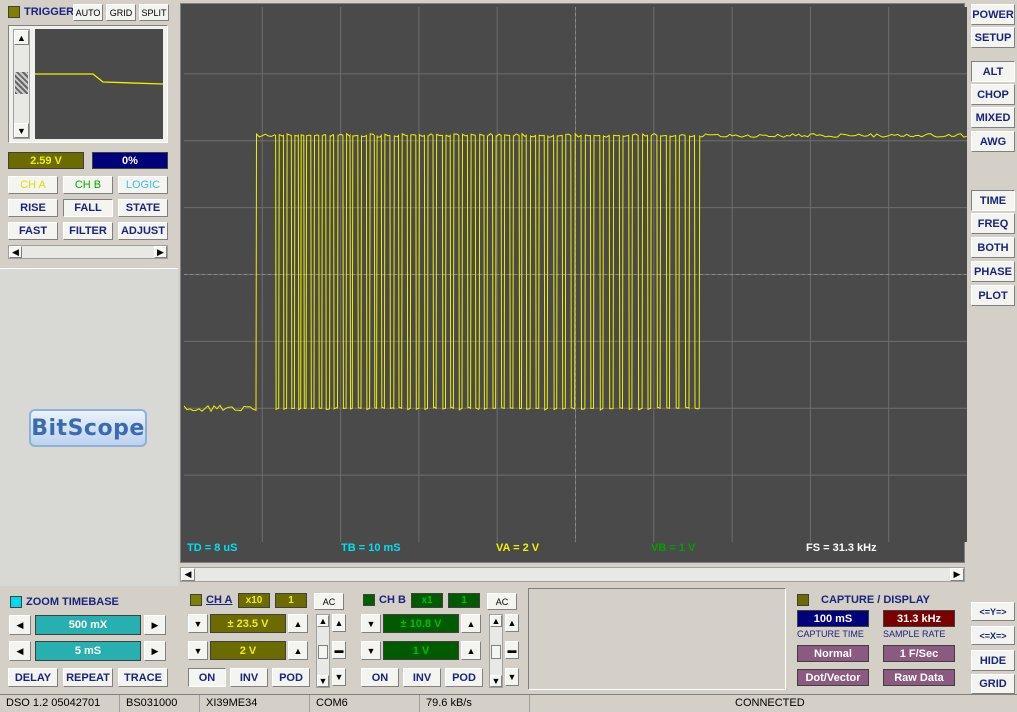 This screenshot has height=712, width=1017. What do you see at coordinates (212, 548) in the screenshot?
I see `td-readout: TD = 8 uS` at bounding box center [212, 548].